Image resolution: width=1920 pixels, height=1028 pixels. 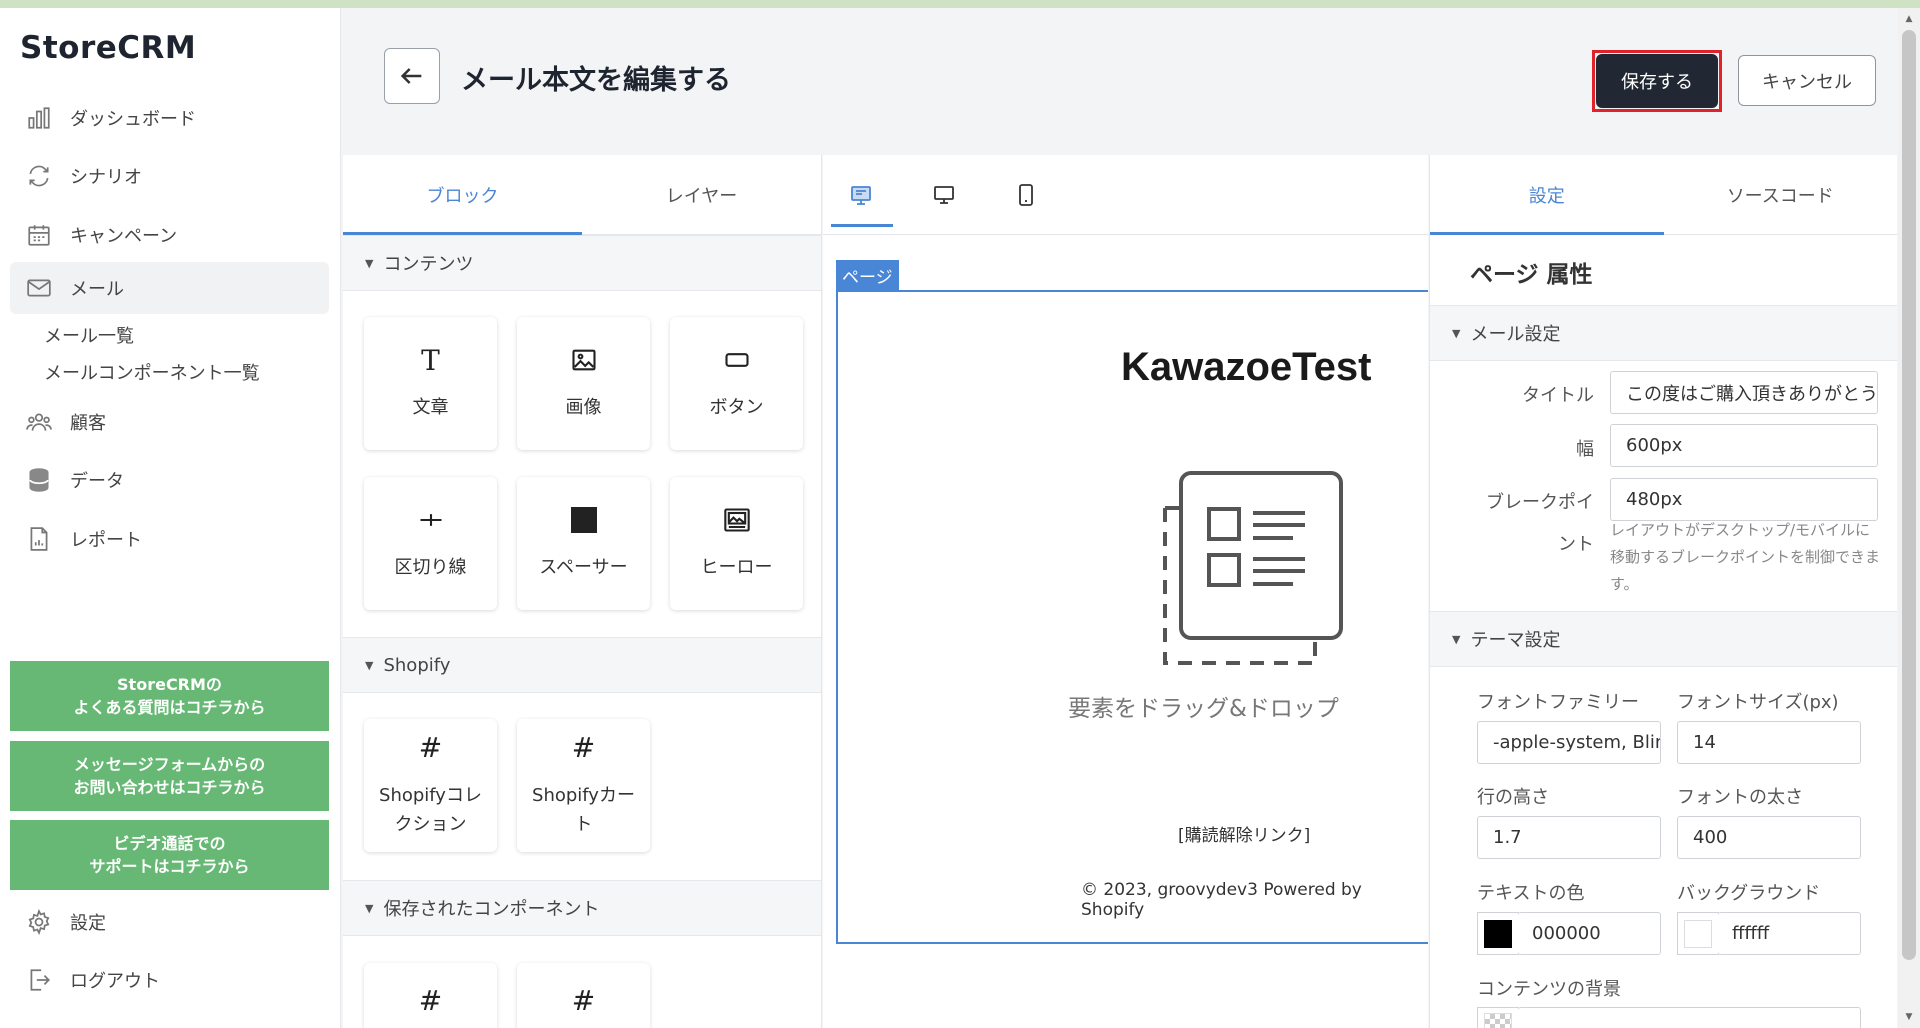 What do you see at coordinates (583, 543) in the screenshot?
I see `block-spacer: スペーサー` at bounding box center [583, 543].